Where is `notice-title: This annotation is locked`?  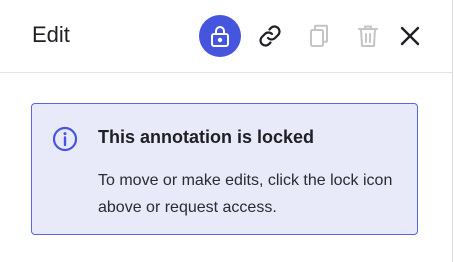
notice-title: This annotation is locked is located at coordinates (206, 137).